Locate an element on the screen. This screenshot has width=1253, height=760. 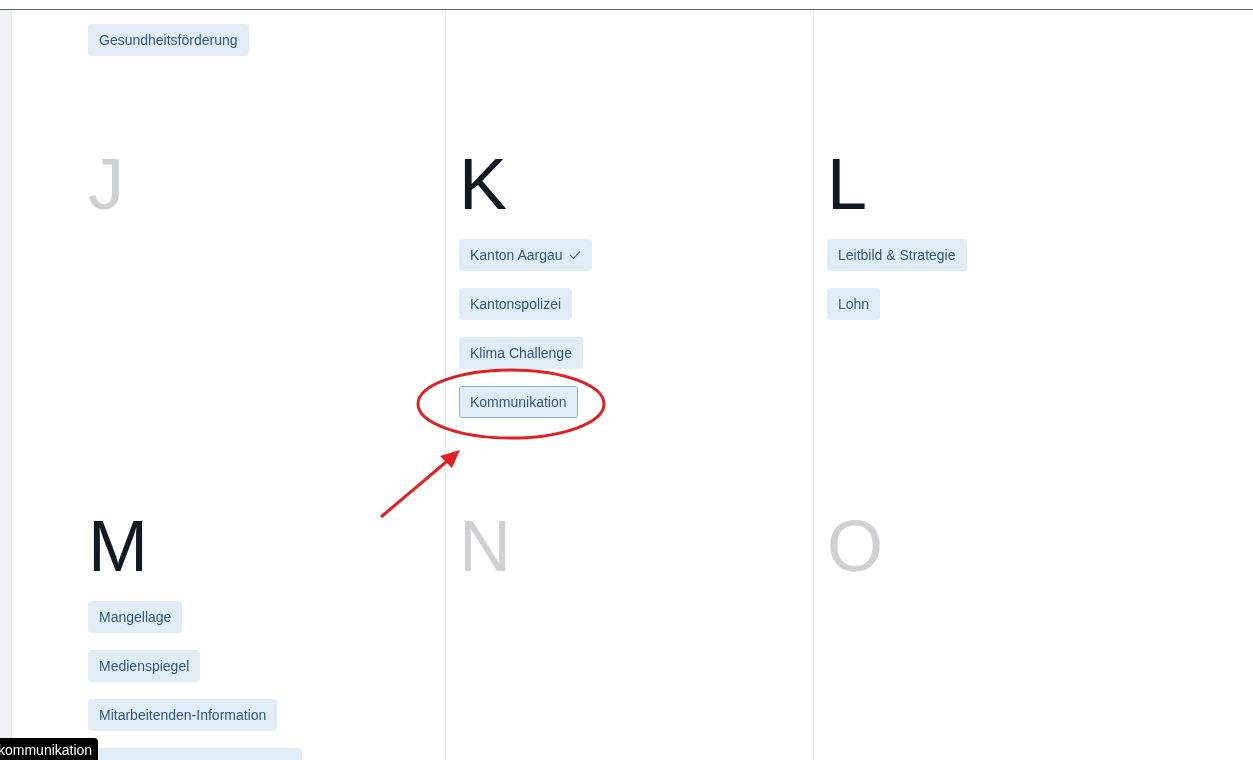
section-letter: L is located at coordinates (848, 184).